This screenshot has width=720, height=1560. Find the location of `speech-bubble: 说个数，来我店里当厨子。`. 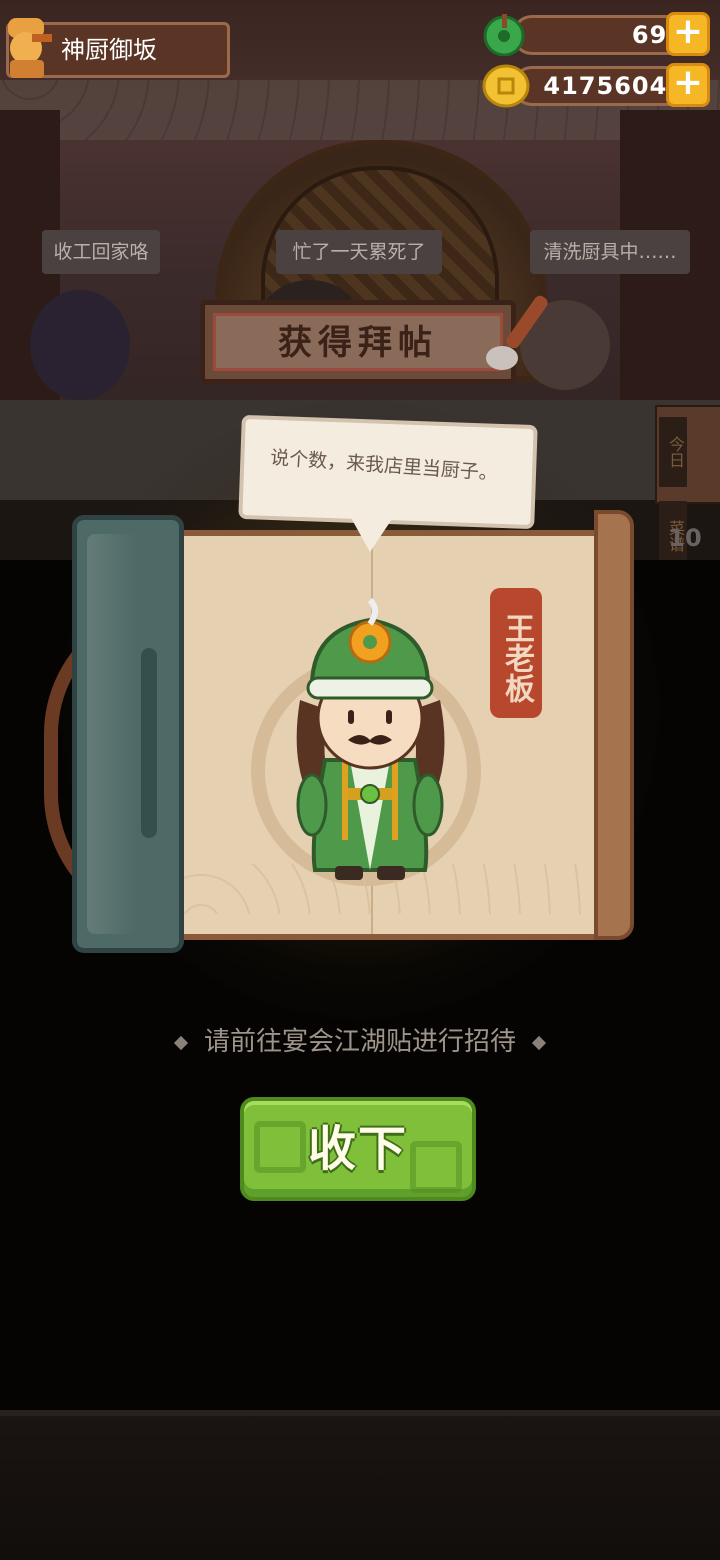

speech-bubble: 说个数，来我店里当厨子。 is located at coordinates (388, 483).